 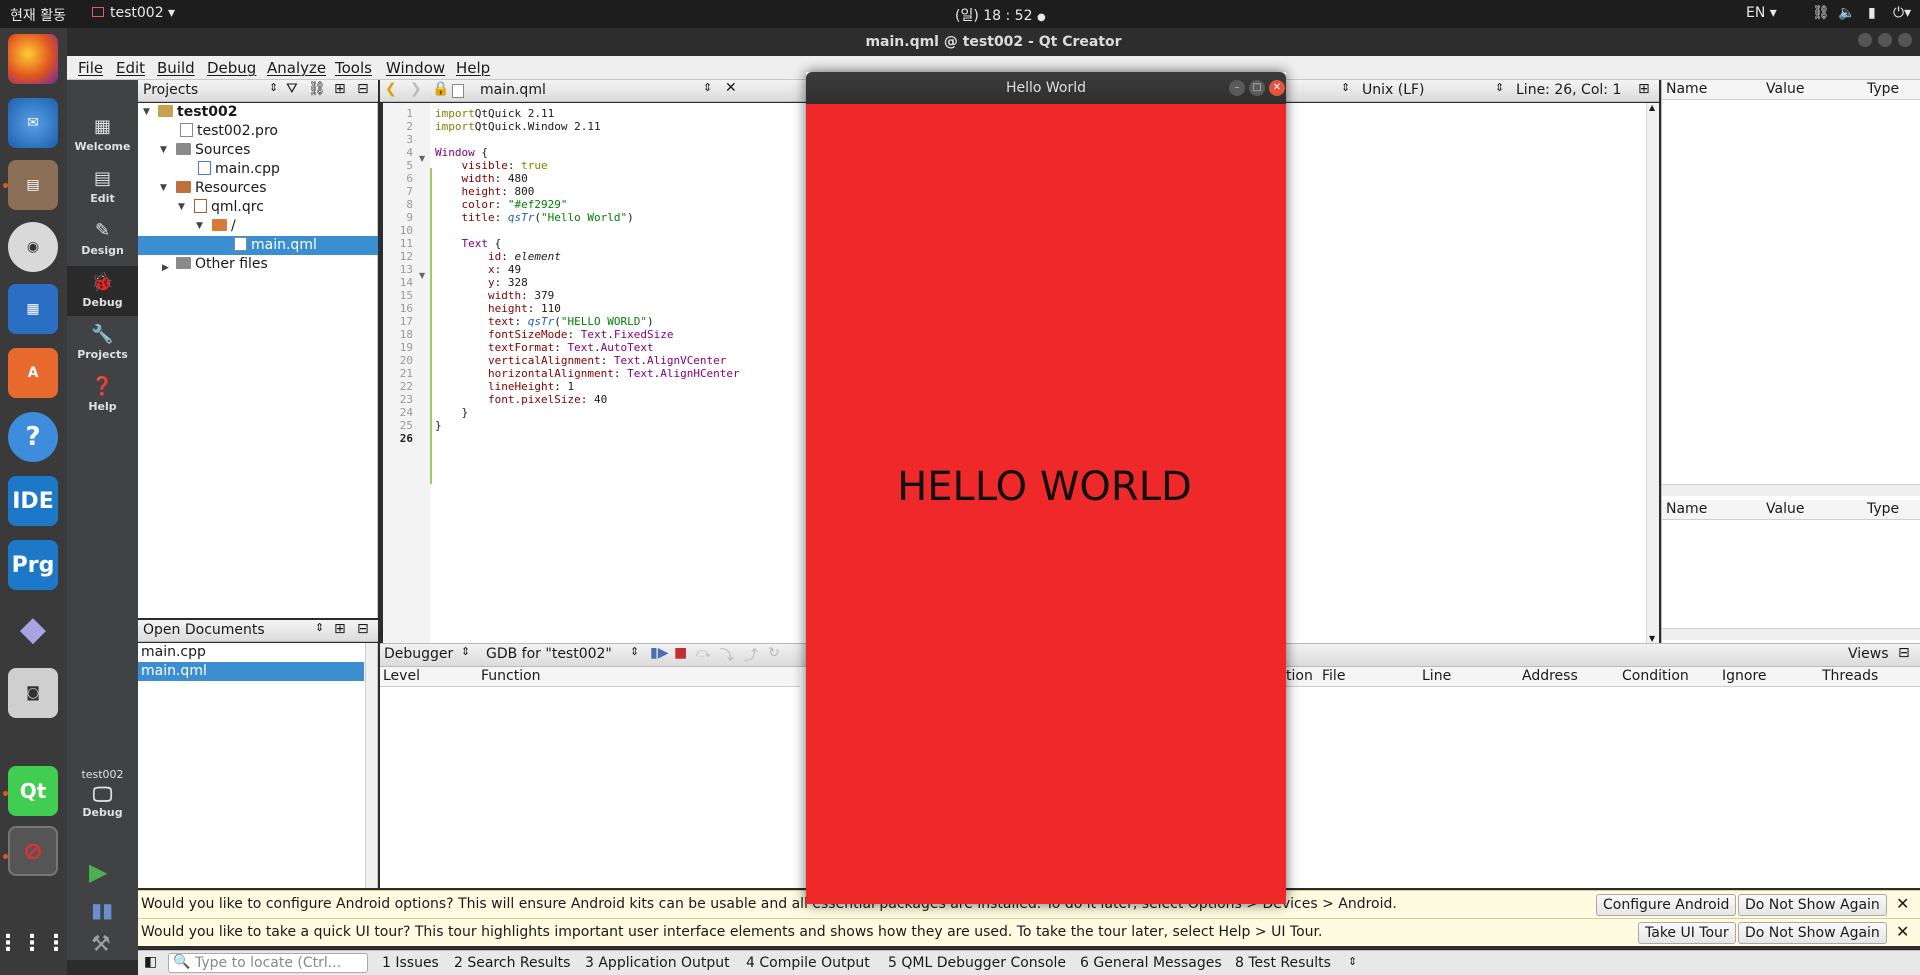 What do you see at coordinates (501, 204) in the screenshot?
I see `code-line: color: "#ef2929"` at bounding box center [501, 204].